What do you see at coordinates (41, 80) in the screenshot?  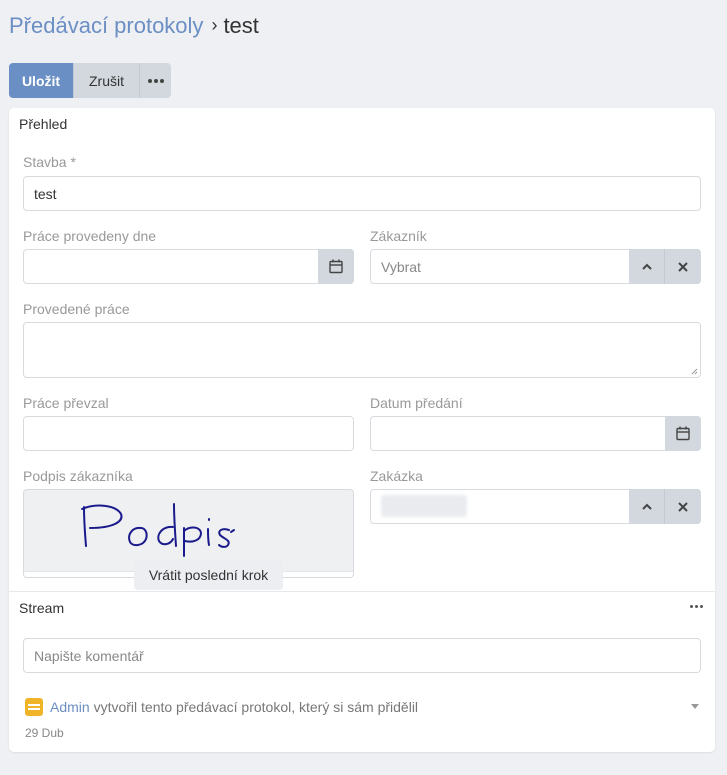 I see `save-button: Uložit` at bounding box center [41, 80].